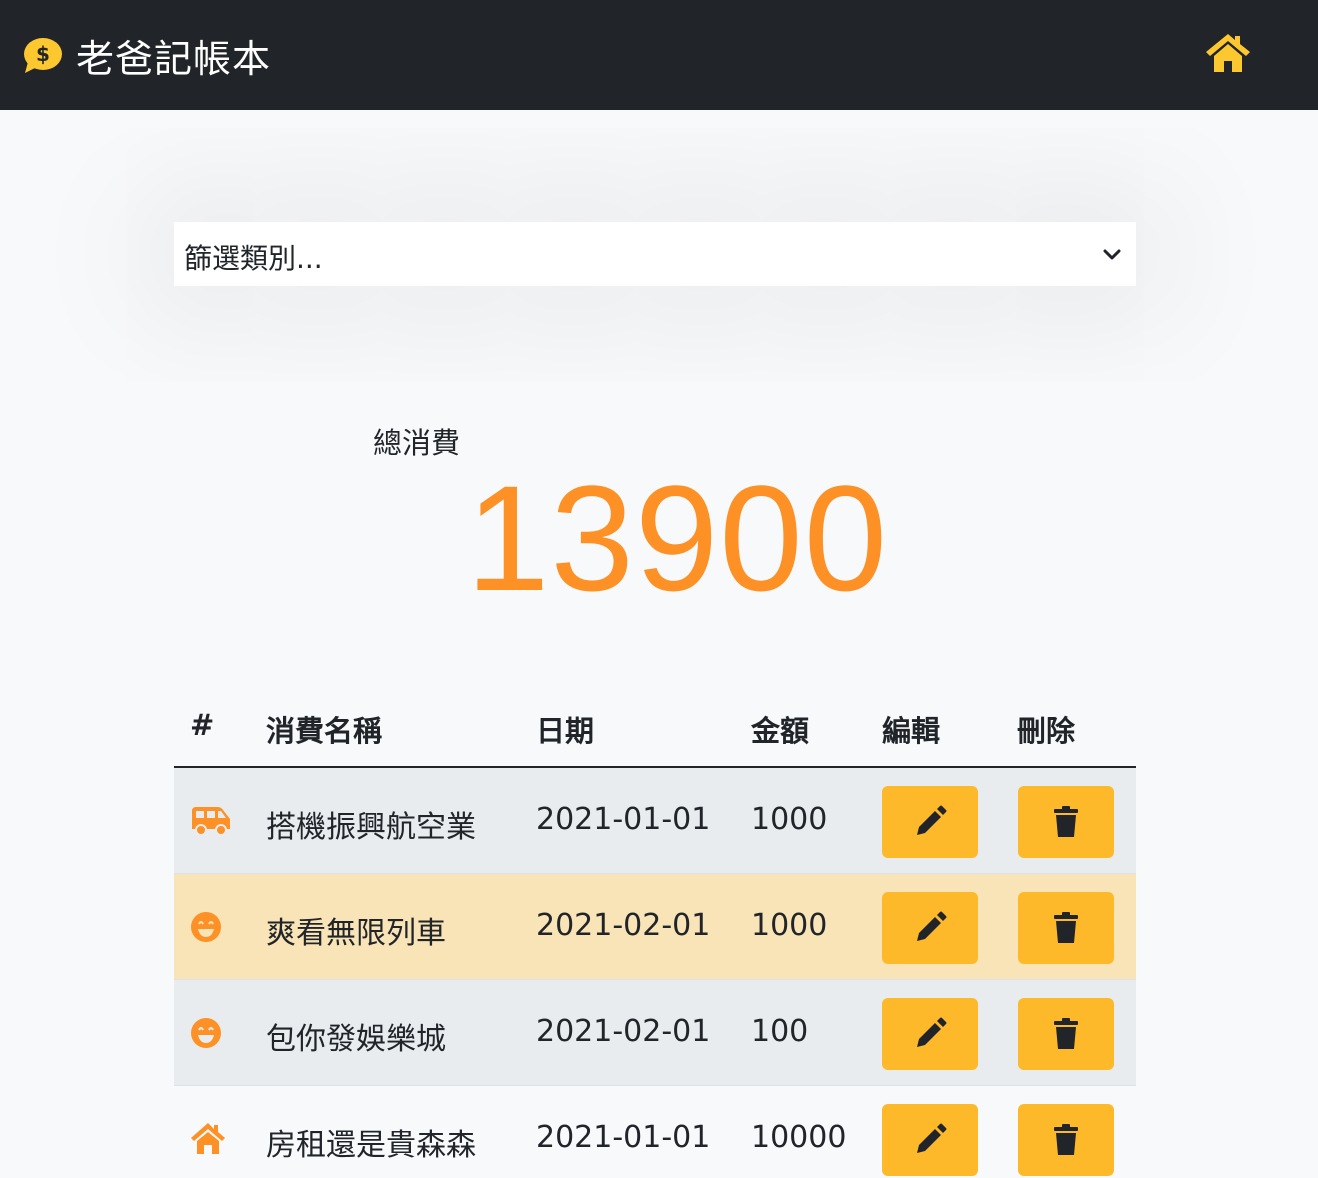 This screenshot has width=1318, height=1178. What do you see at coordinates (324, 731) in the screenshot?
I see `header-name: 消費名稱` at bounding box center [324, 731].